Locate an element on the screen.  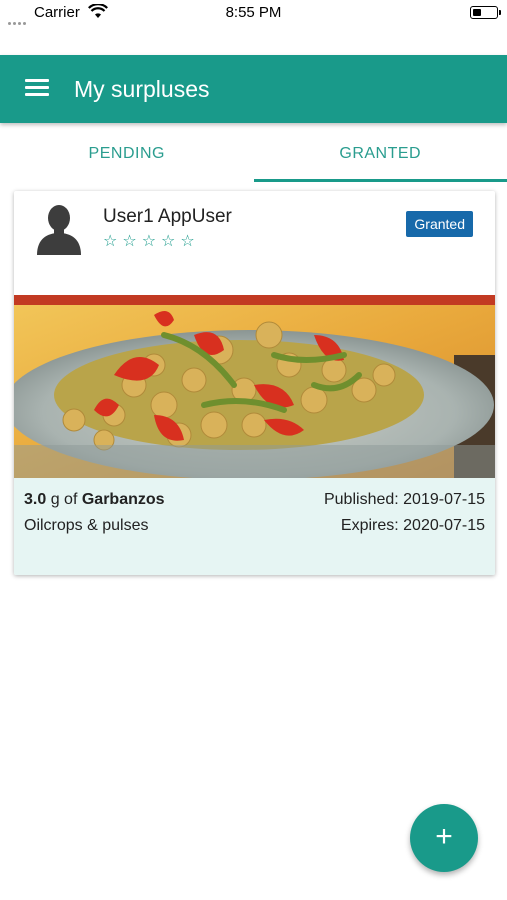
rating-stars: ☆☆☆☆☆ is located at coordinates (151, 241).